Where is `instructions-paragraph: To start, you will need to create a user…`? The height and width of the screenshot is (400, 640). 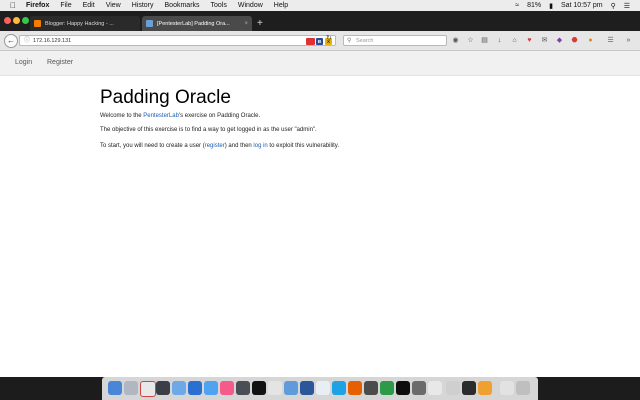
instructions-paragraph: To start, you will need to create a user… is located at coordinates (219, 146).